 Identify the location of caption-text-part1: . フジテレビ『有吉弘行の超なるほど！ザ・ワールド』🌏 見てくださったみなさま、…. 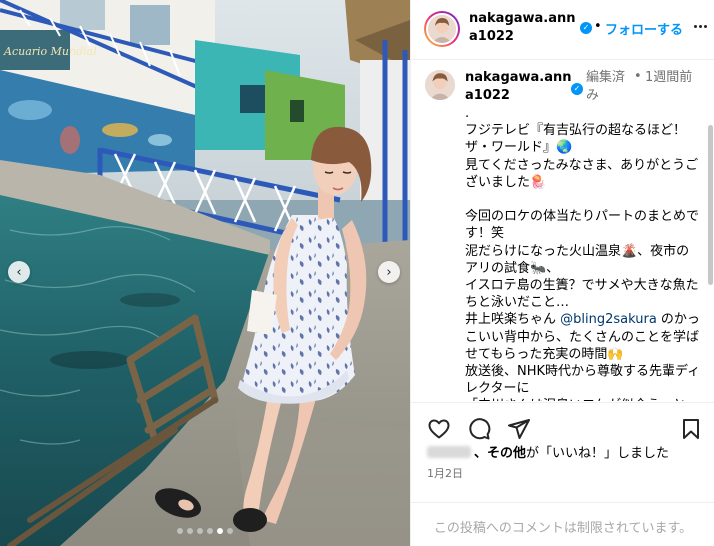
(582, 217).